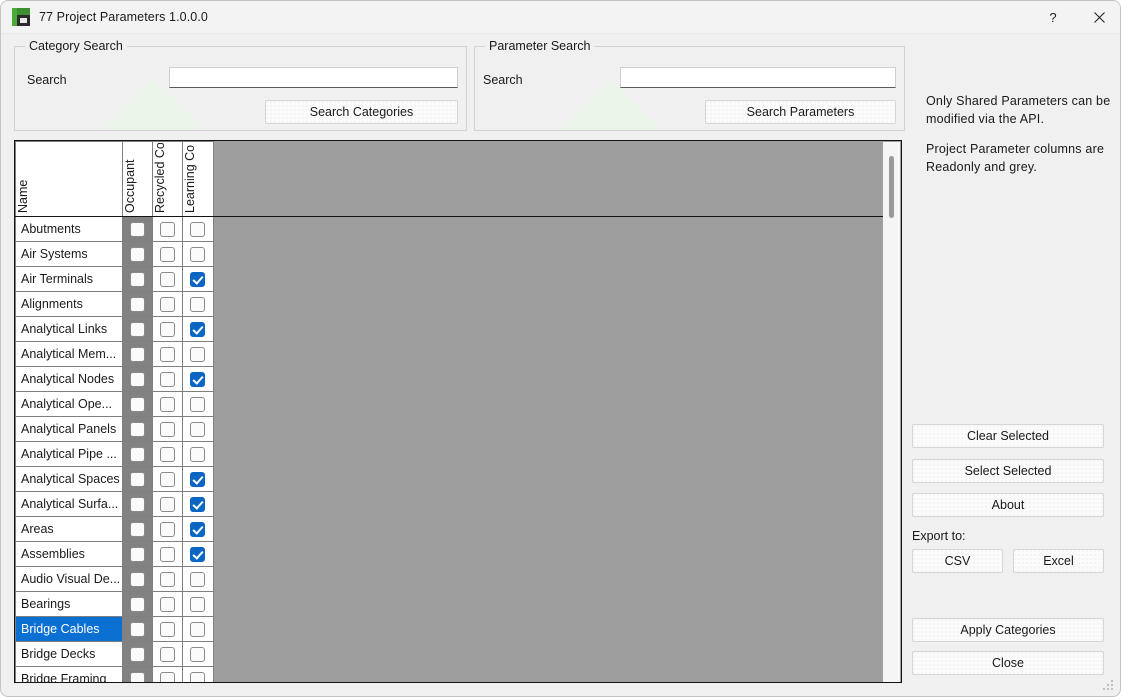 The width and height of the screenshot is (1121, 697). I want to click on table-row: Assemblies, so click(449, 554).